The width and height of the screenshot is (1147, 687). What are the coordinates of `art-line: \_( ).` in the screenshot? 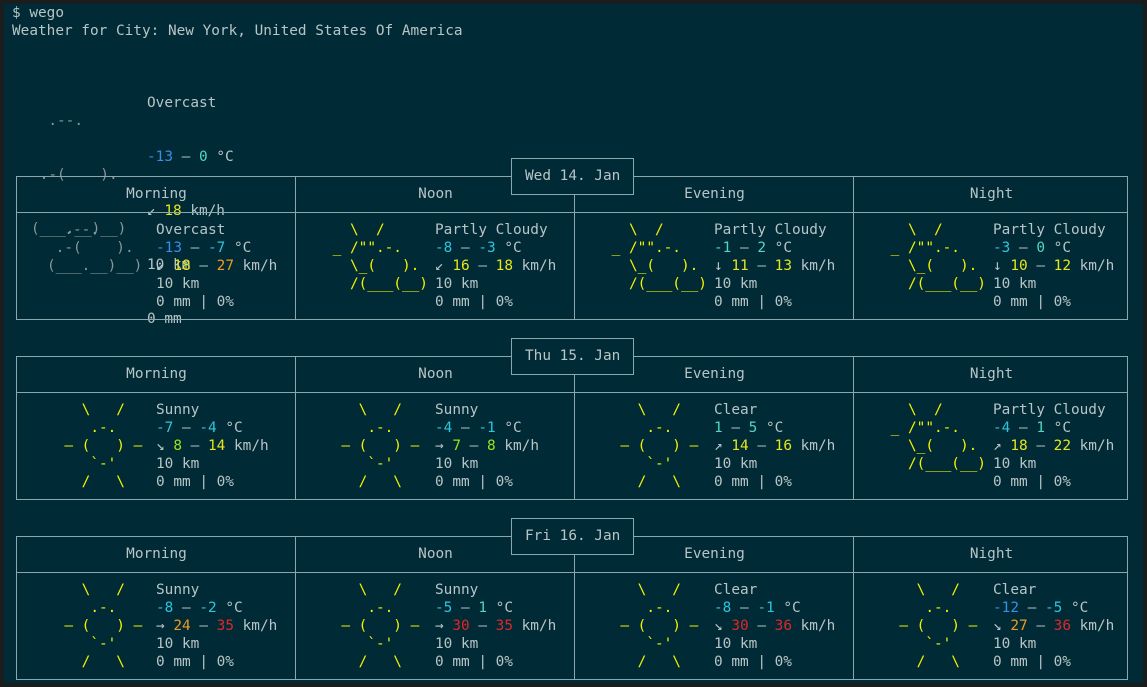 It's located at (655, 266).